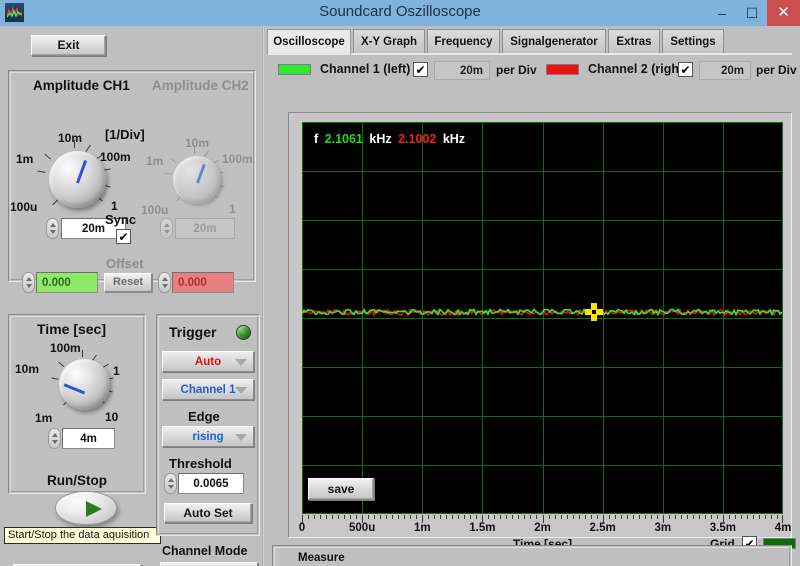 This screenshot has height=566, width=800. I want to click on trigger-panel-inner, so click(208, 425).